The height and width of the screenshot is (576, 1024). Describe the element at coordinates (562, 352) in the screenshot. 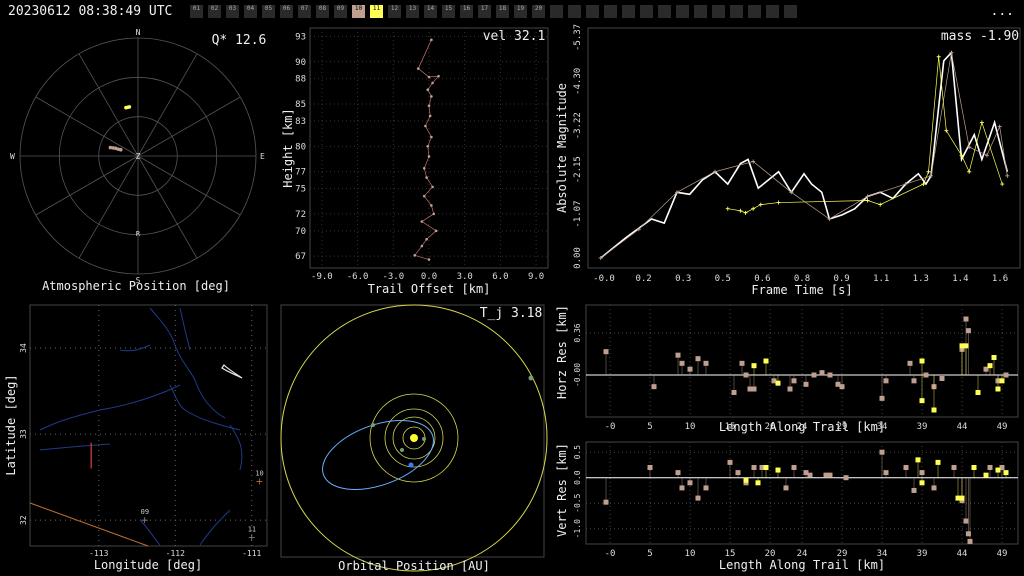

I see `horz-ylabel: Horz Res [km]` at that location.